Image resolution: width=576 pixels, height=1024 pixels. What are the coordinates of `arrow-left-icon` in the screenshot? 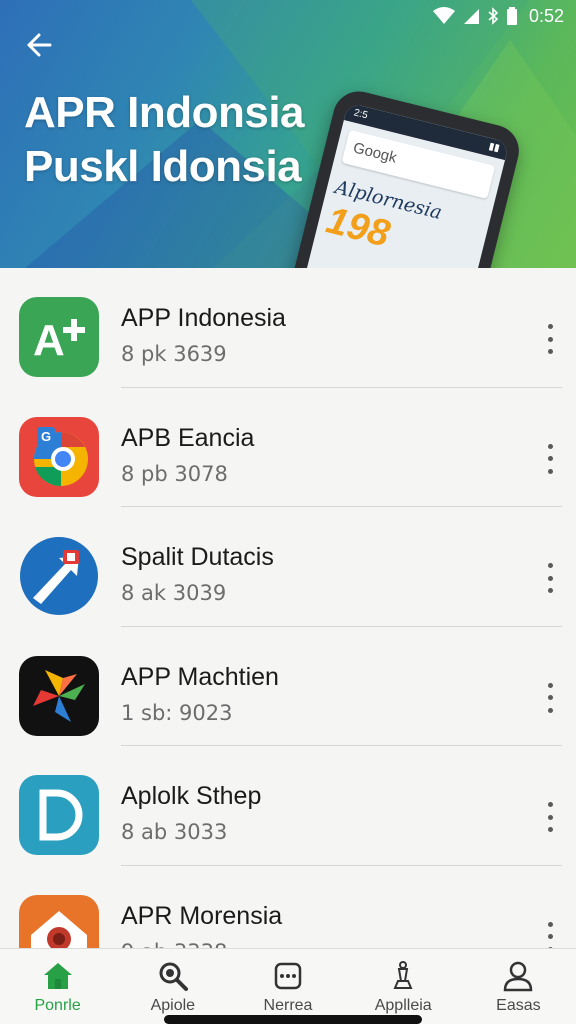 It's located at (39, 45).